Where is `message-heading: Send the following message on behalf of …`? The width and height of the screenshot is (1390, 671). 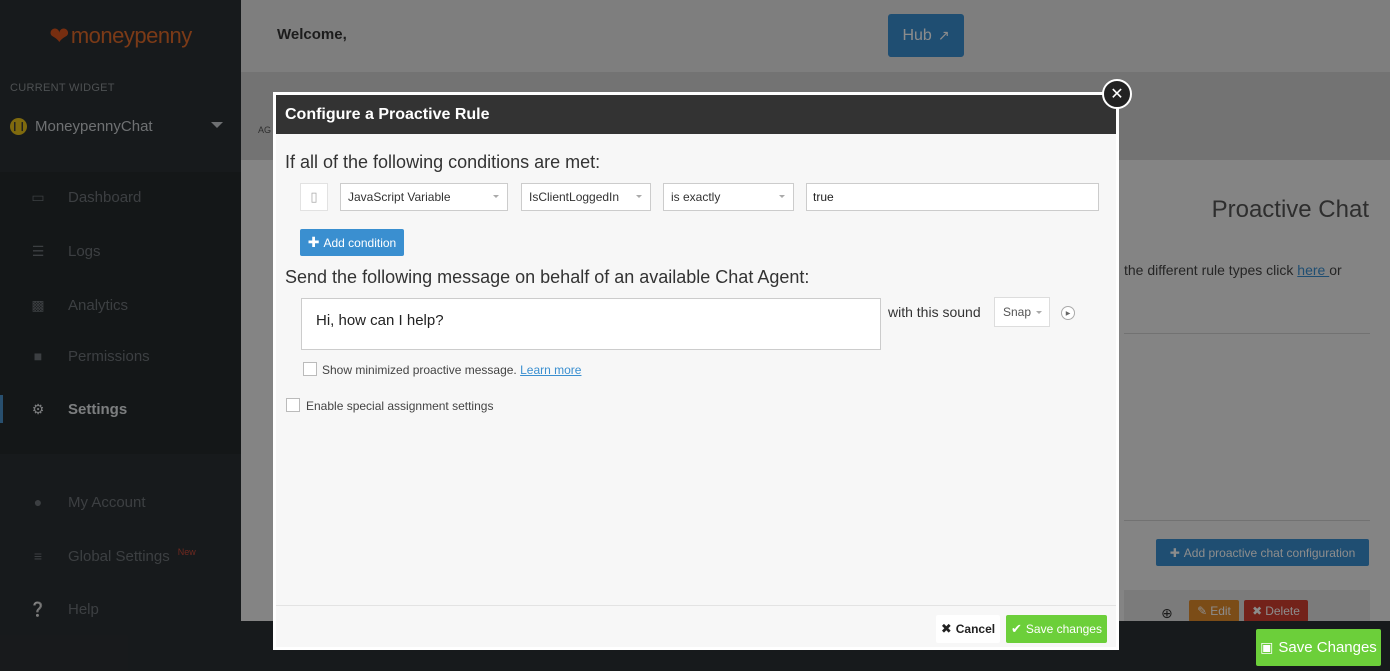
message-heading: Send the following message on behalf of … is located at coordinates (547, 277).